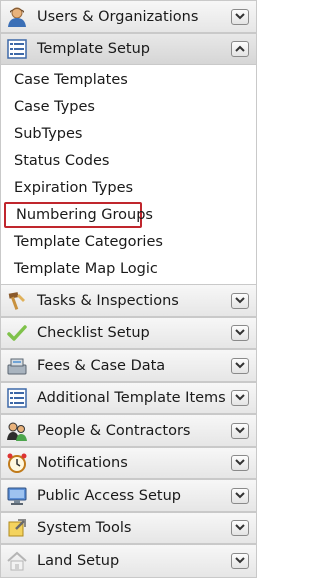 This screenshot has width=320, height=578. What do you see at coordinates (128, 561) in the screenshot?
I see `section-land-setup: Land Setup` at bounding box center [128, 561].